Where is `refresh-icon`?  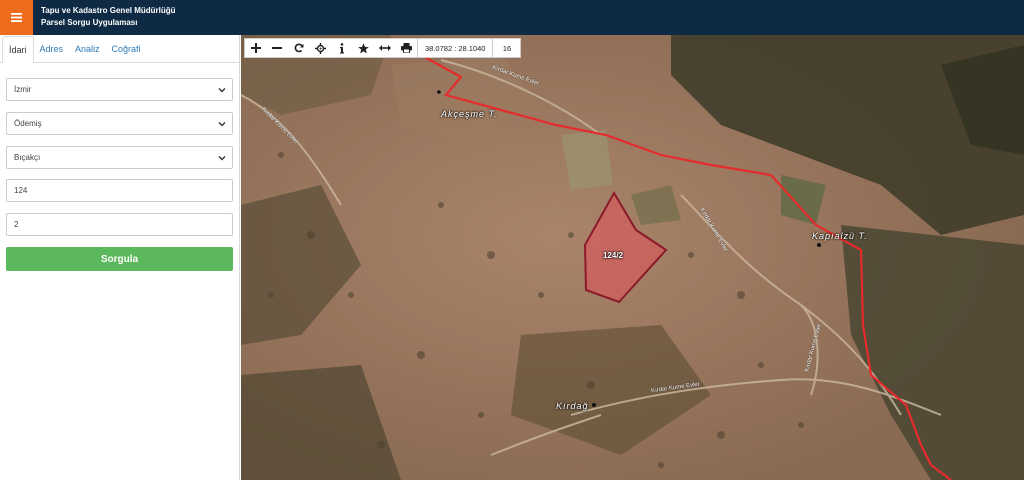
refresh-icon is located at coordinates (299, 48).